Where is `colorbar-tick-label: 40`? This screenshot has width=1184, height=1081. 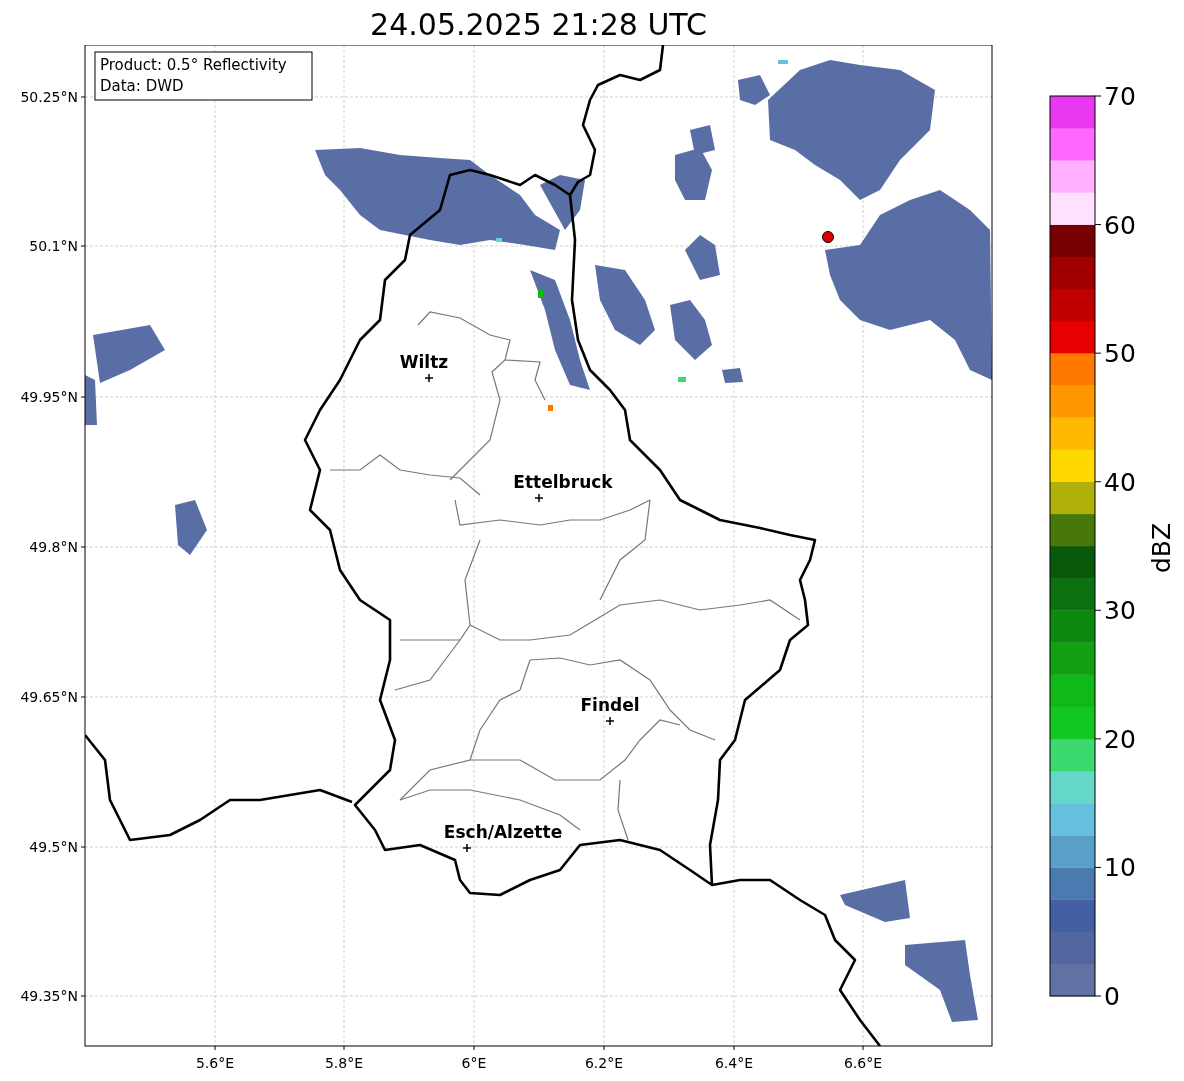
colorbar-tick-label: 40 is located at coordinates (1120, 482).